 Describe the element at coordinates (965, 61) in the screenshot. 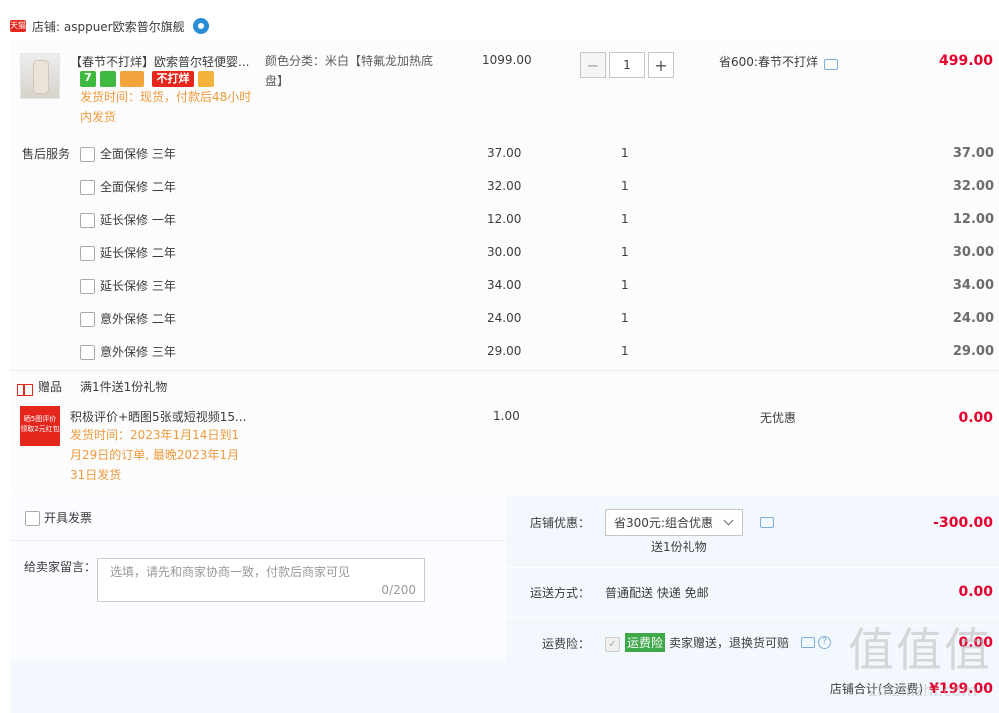

I see `product-total: 499.00` at that location.